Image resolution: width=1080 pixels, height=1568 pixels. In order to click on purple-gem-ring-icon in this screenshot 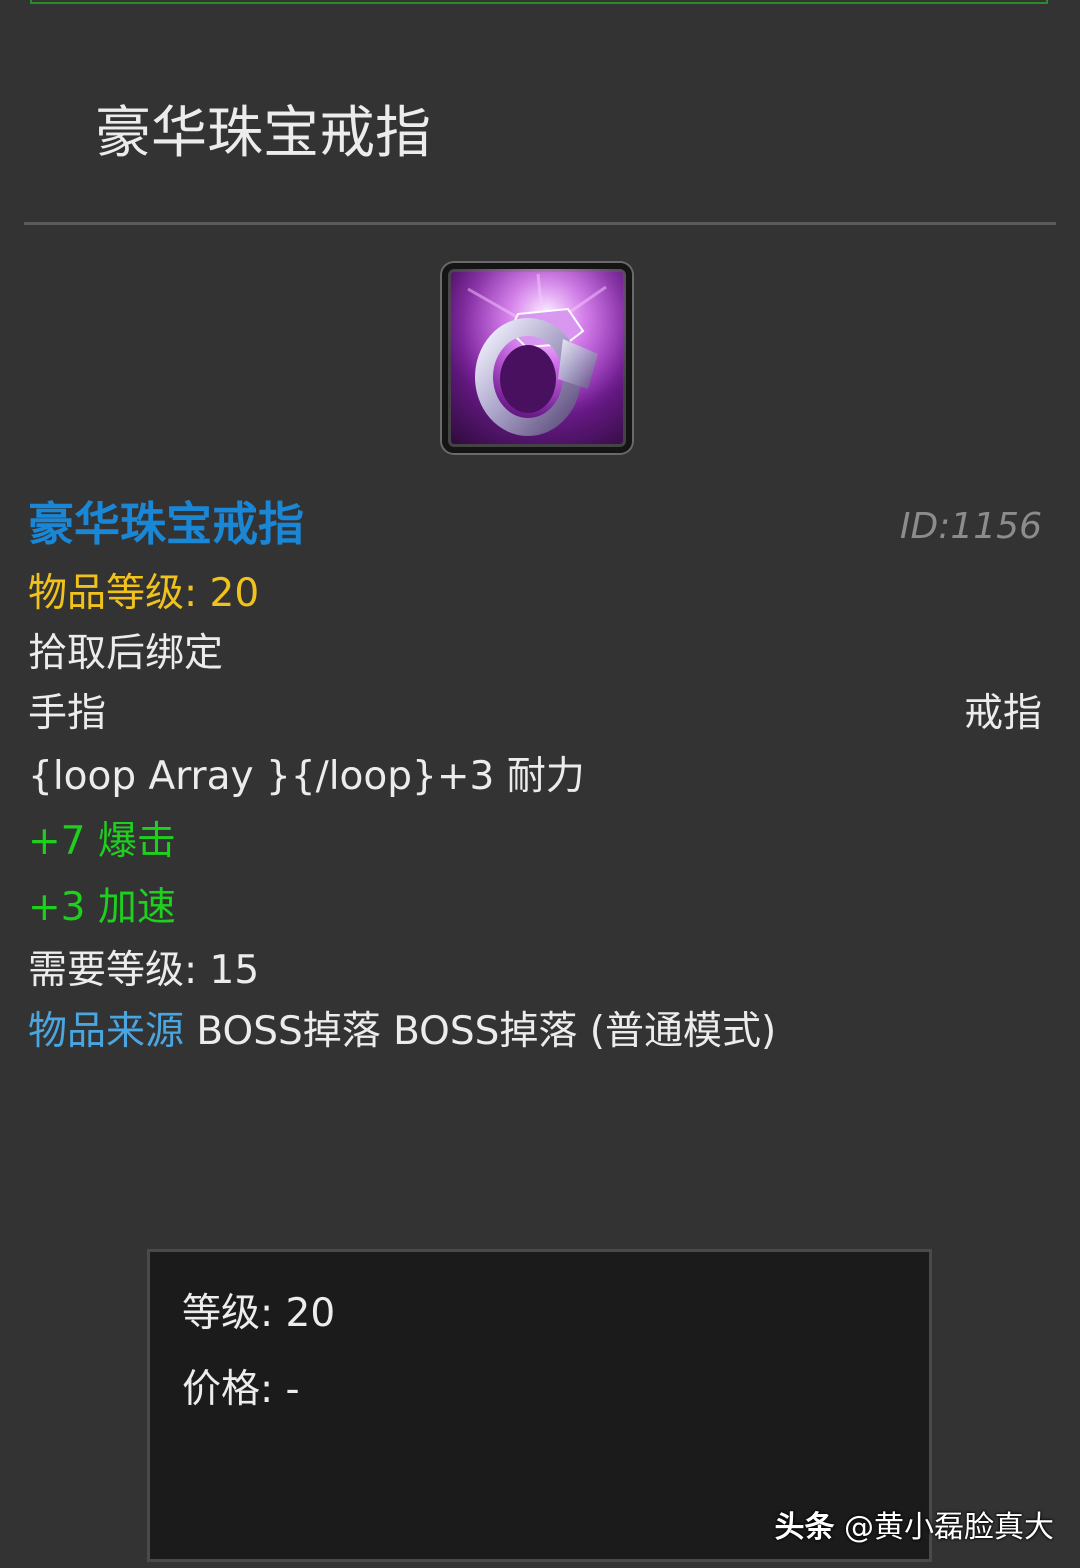, I will do `click(537, 358)`.